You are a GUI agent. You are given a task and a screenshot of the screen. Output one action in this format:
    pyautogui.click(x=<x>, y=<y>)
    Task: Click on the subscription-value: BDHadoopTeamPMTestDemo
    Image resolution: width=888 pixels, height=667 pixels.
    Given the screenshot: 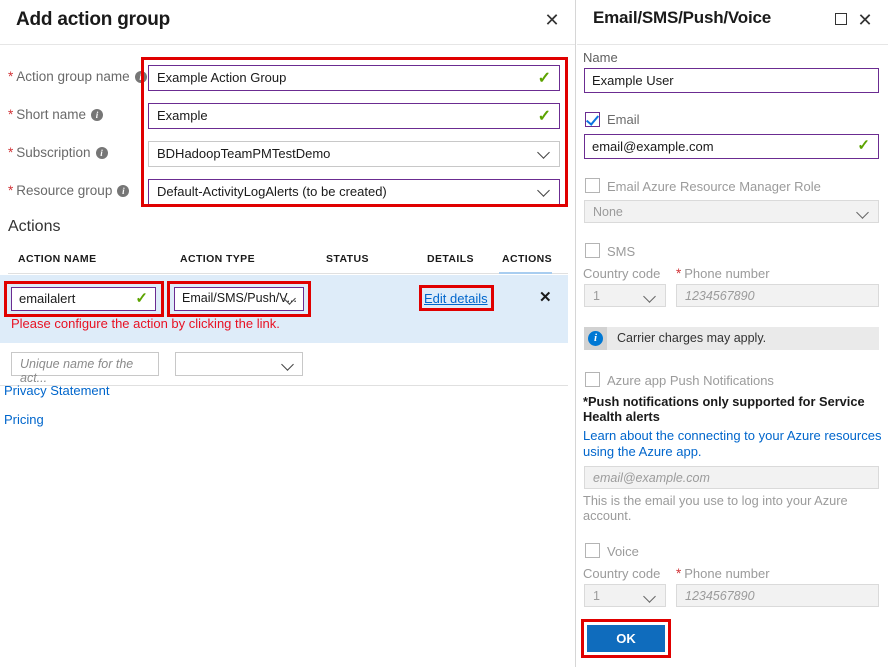 What is the action you would take?
    pyautogui.click(x=244, y=153)
    